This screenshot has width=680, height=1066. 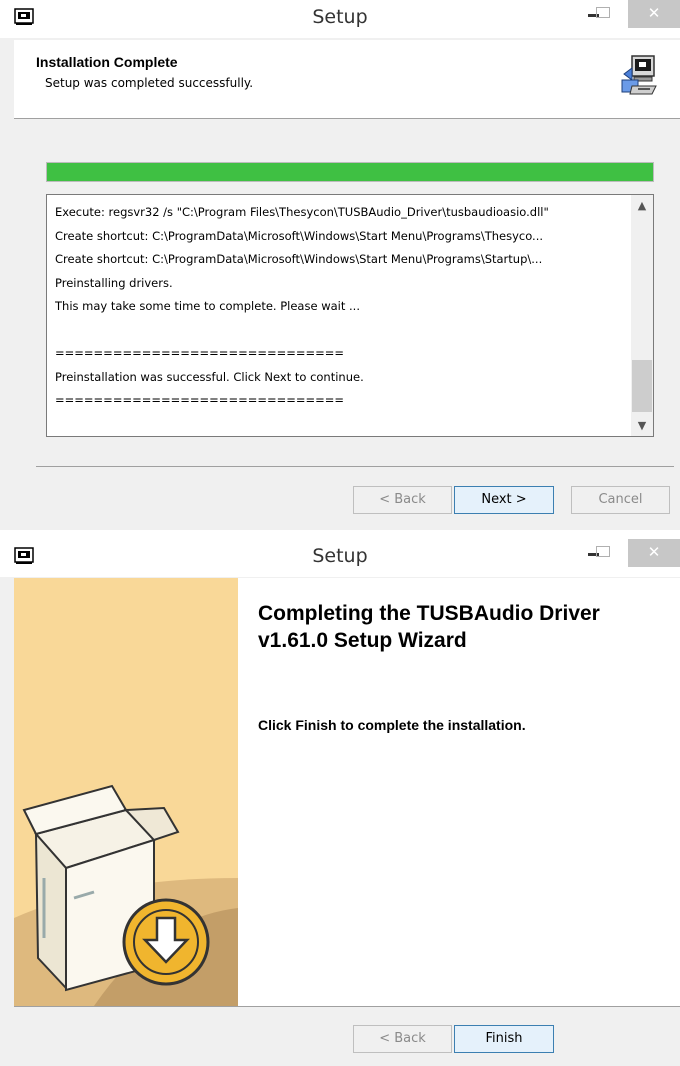 I want to click on vertical-scrollbar: ▲ ▼, so click(x=642, y=315).